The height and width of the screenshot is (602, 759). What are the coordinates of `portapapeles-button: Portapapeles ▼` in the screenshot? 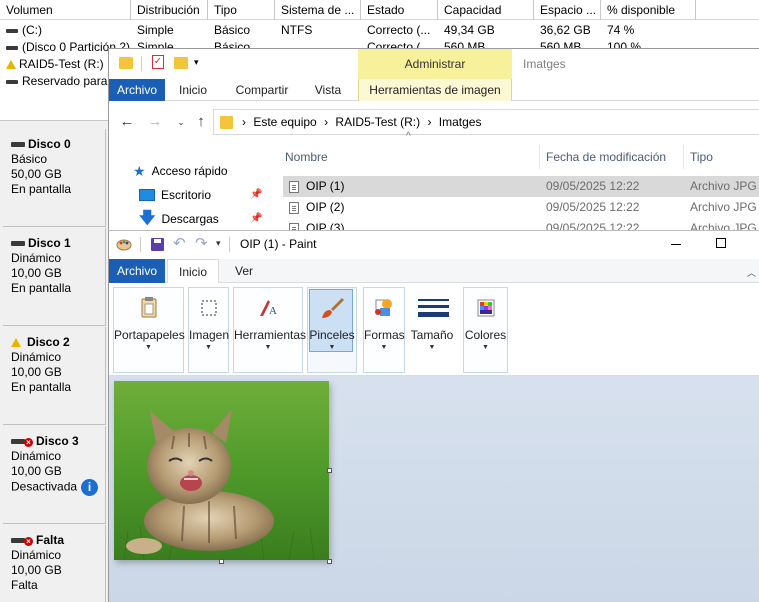 It's located at (149, 330).